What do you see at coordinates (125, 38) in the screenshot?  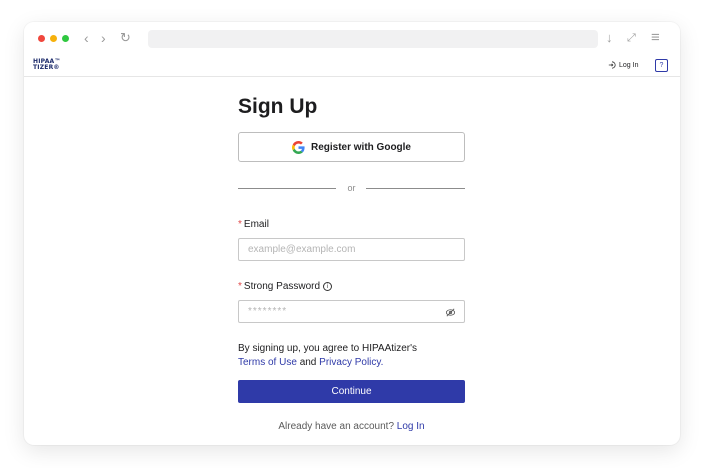 I see `reload-icon: ↻` at bounding box center [125, 38].